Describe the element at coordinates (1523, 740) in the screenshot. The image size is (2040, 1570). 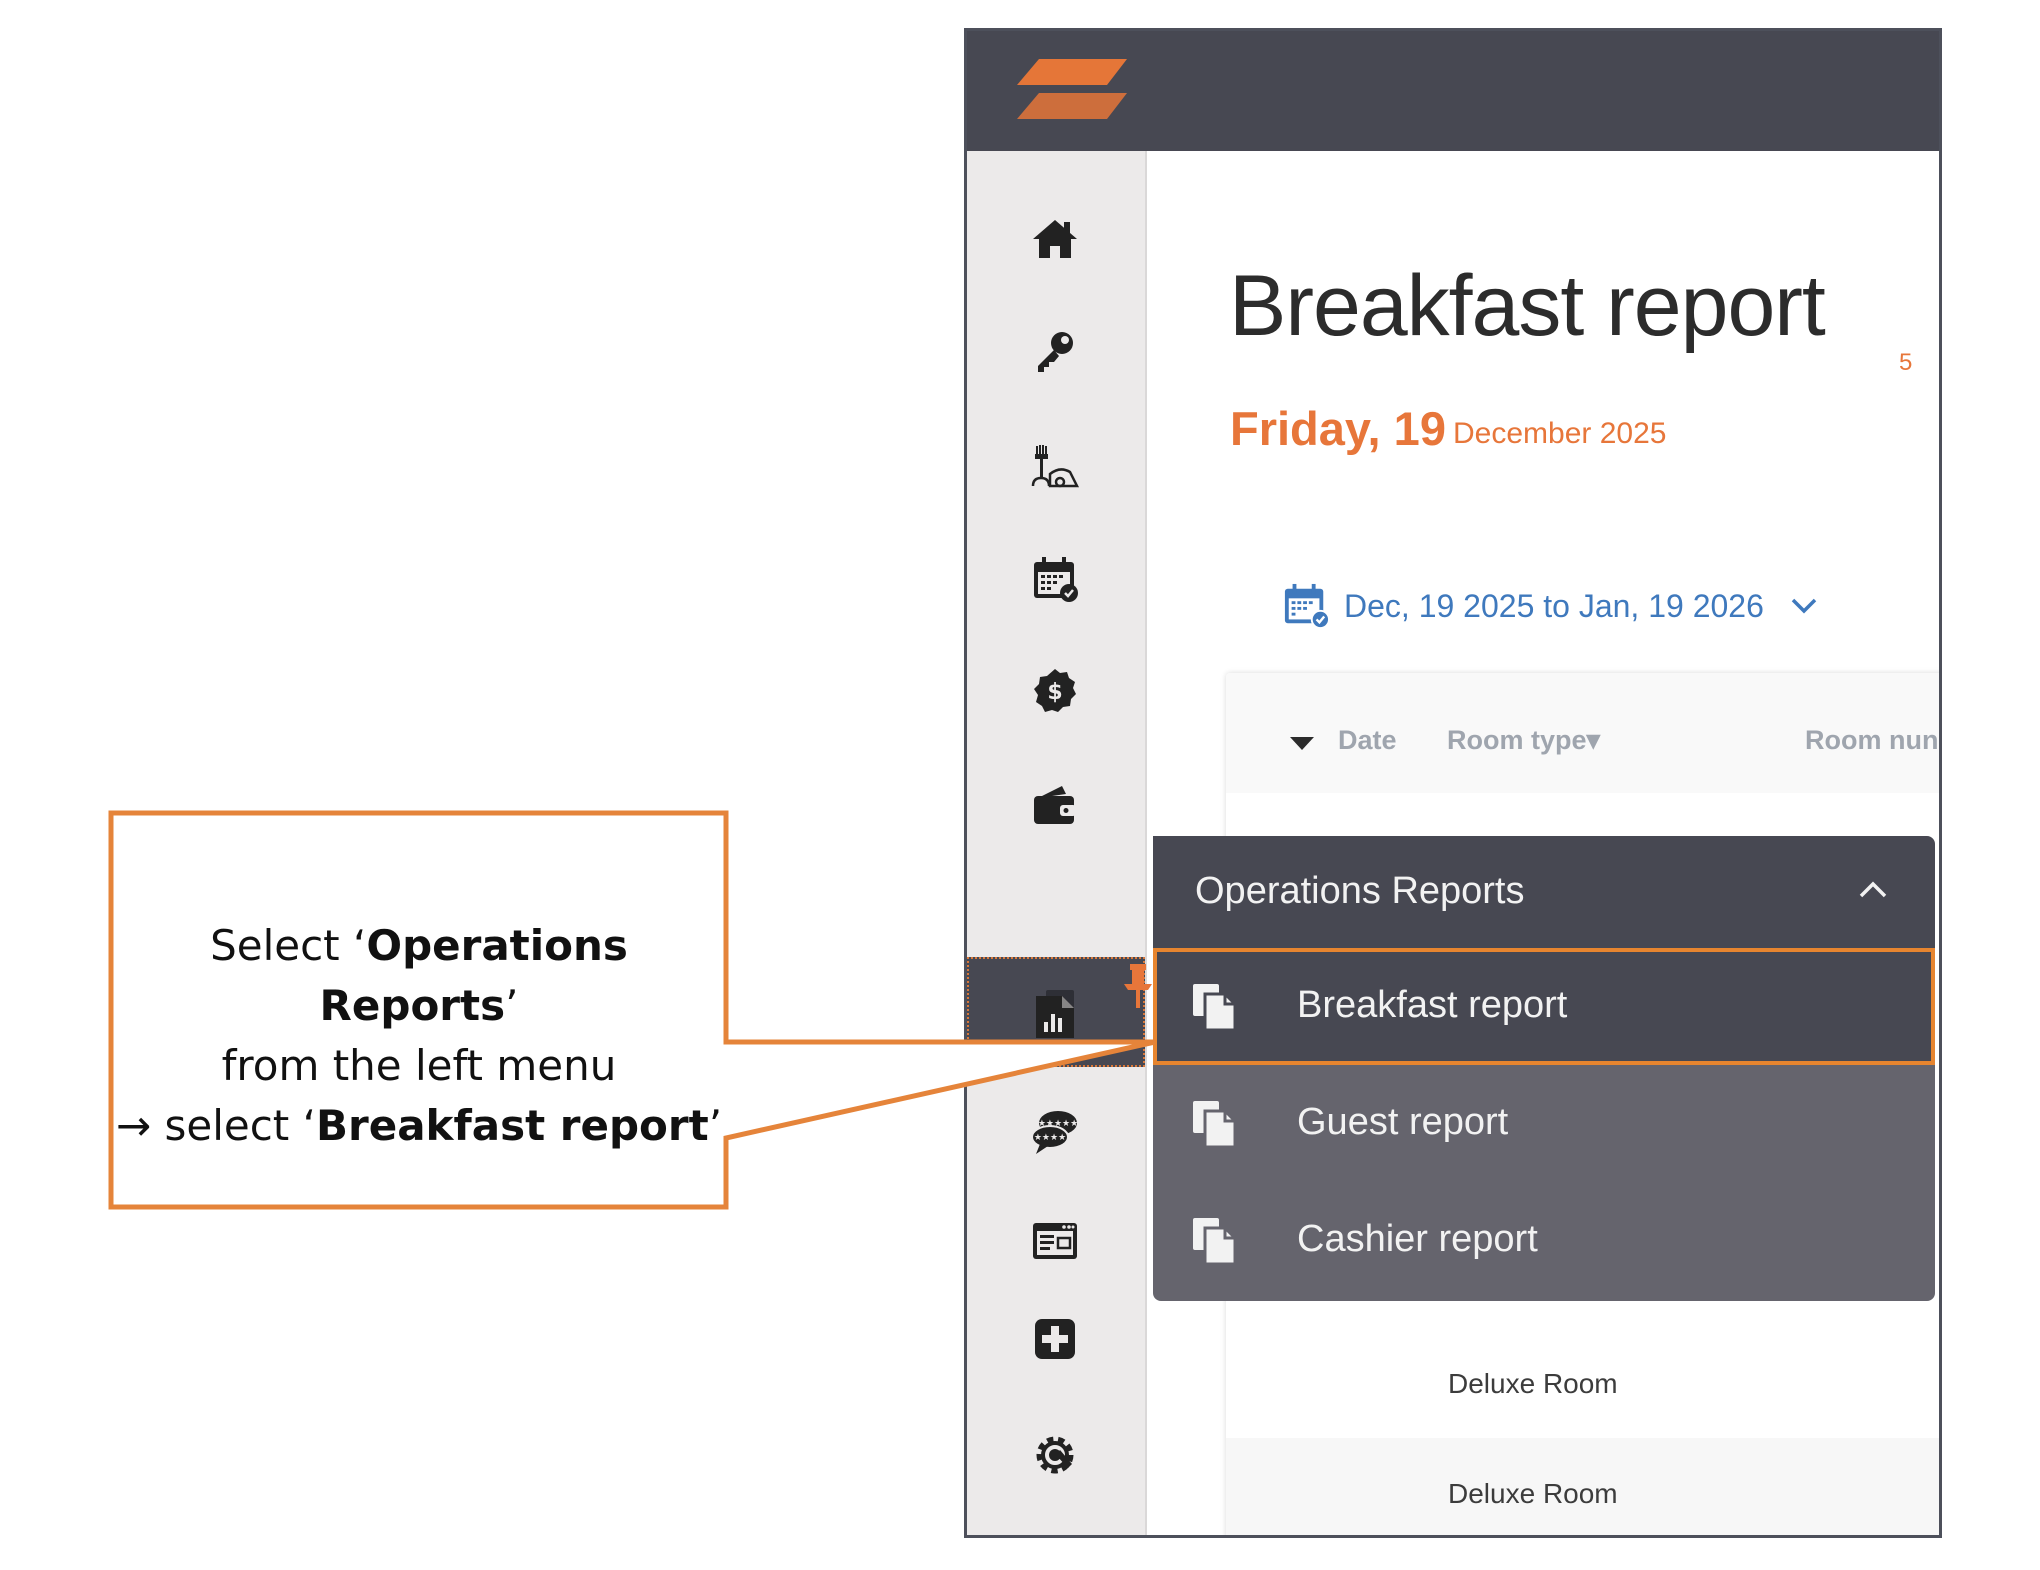
I see `column-room-type: Room type▾` at that location.